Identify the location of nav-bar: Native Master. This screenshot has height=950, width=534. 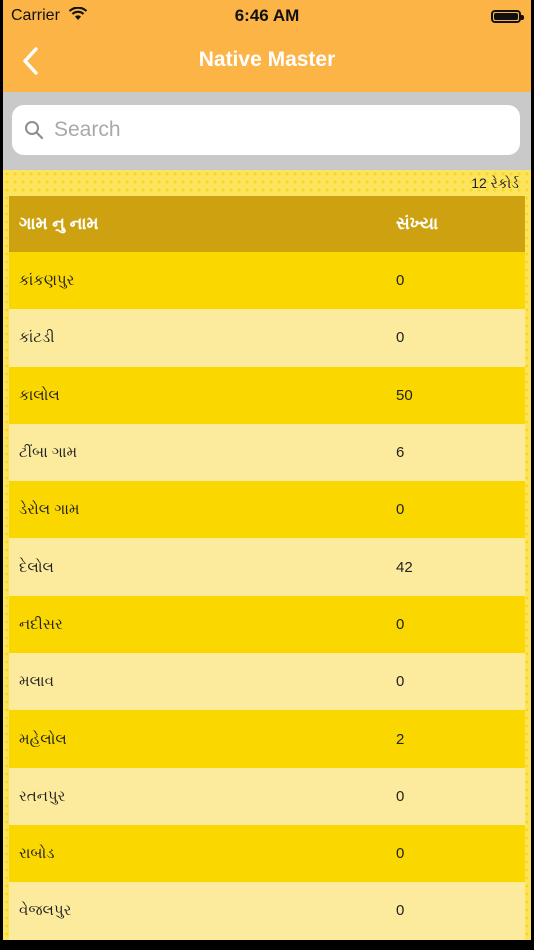
(267, 62).